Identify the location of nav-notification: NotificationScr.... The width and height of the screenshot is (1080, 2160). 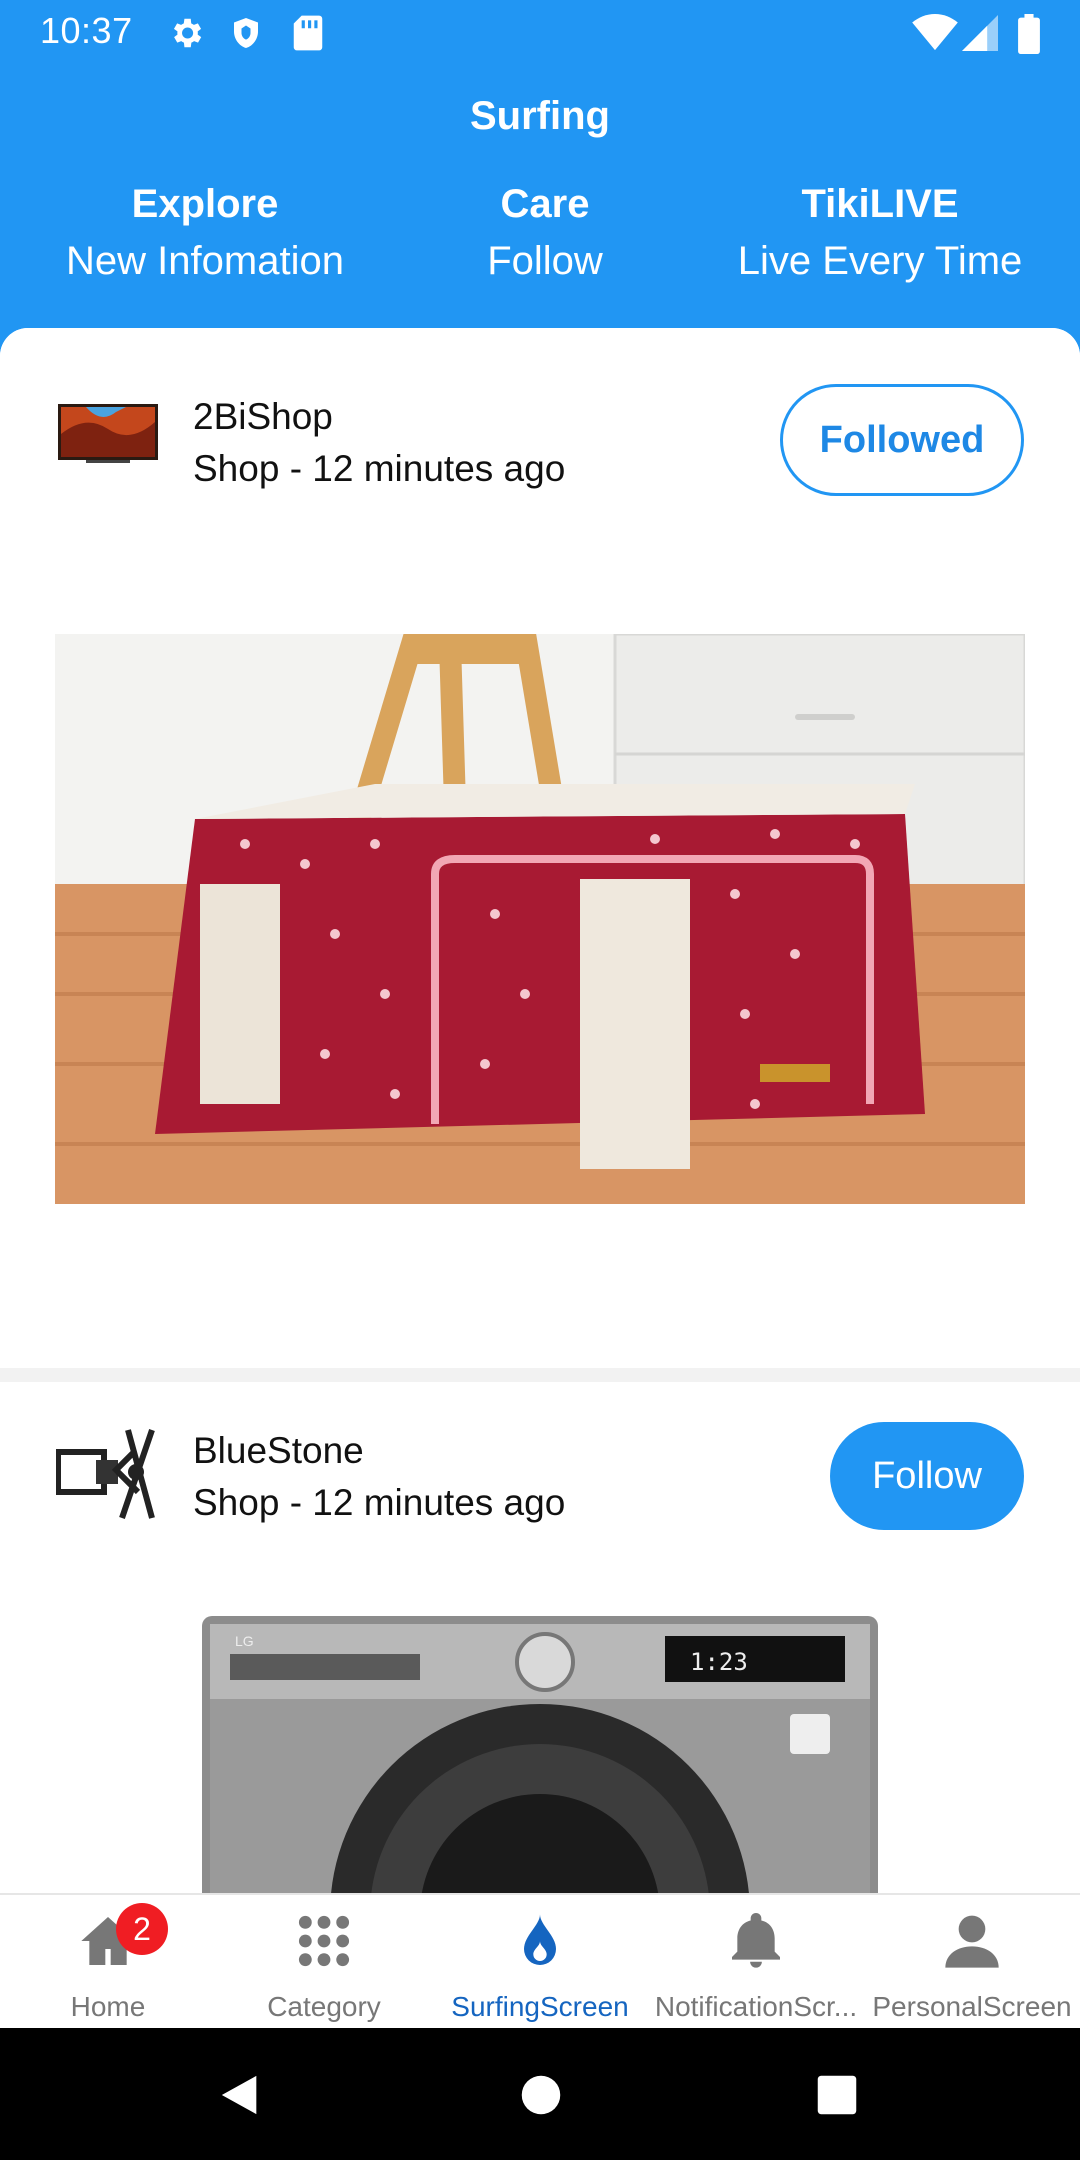
(756, 1962).